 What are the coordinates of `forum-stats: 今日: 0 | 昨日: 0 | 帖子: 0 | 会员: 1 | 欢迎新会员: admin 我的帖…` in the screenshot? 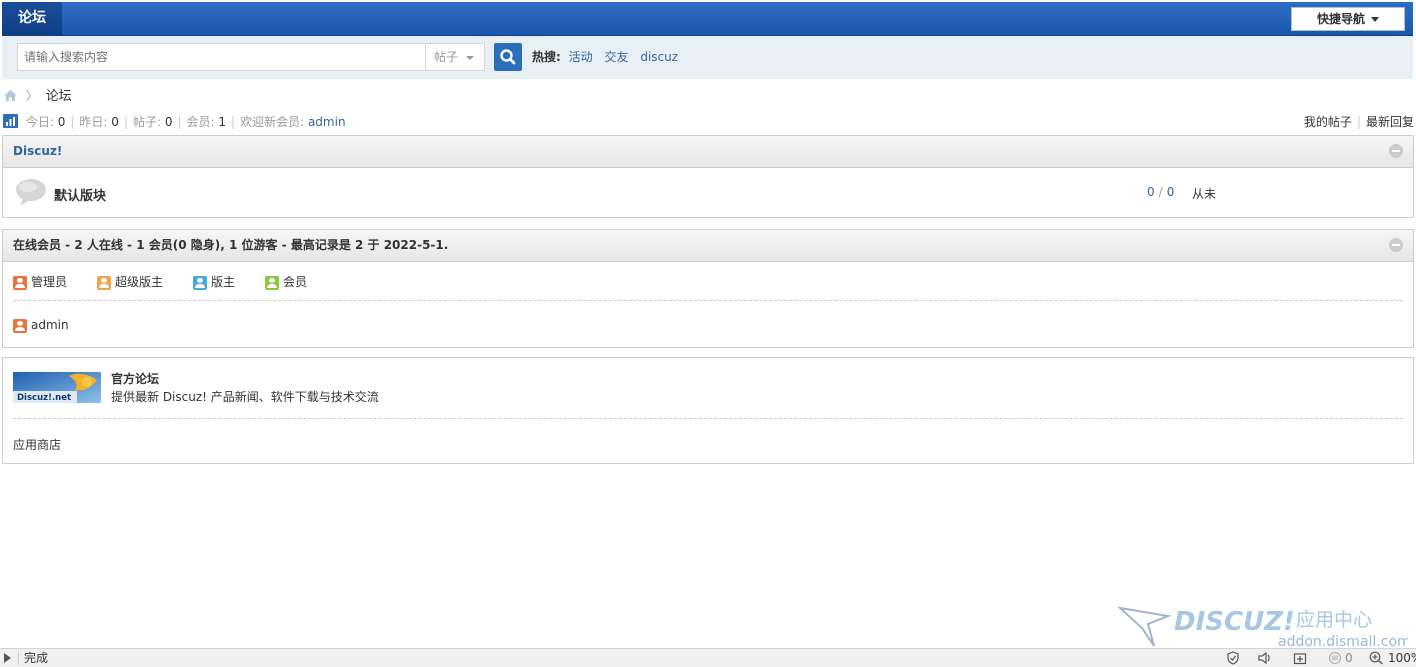 It's located at (708, 122).